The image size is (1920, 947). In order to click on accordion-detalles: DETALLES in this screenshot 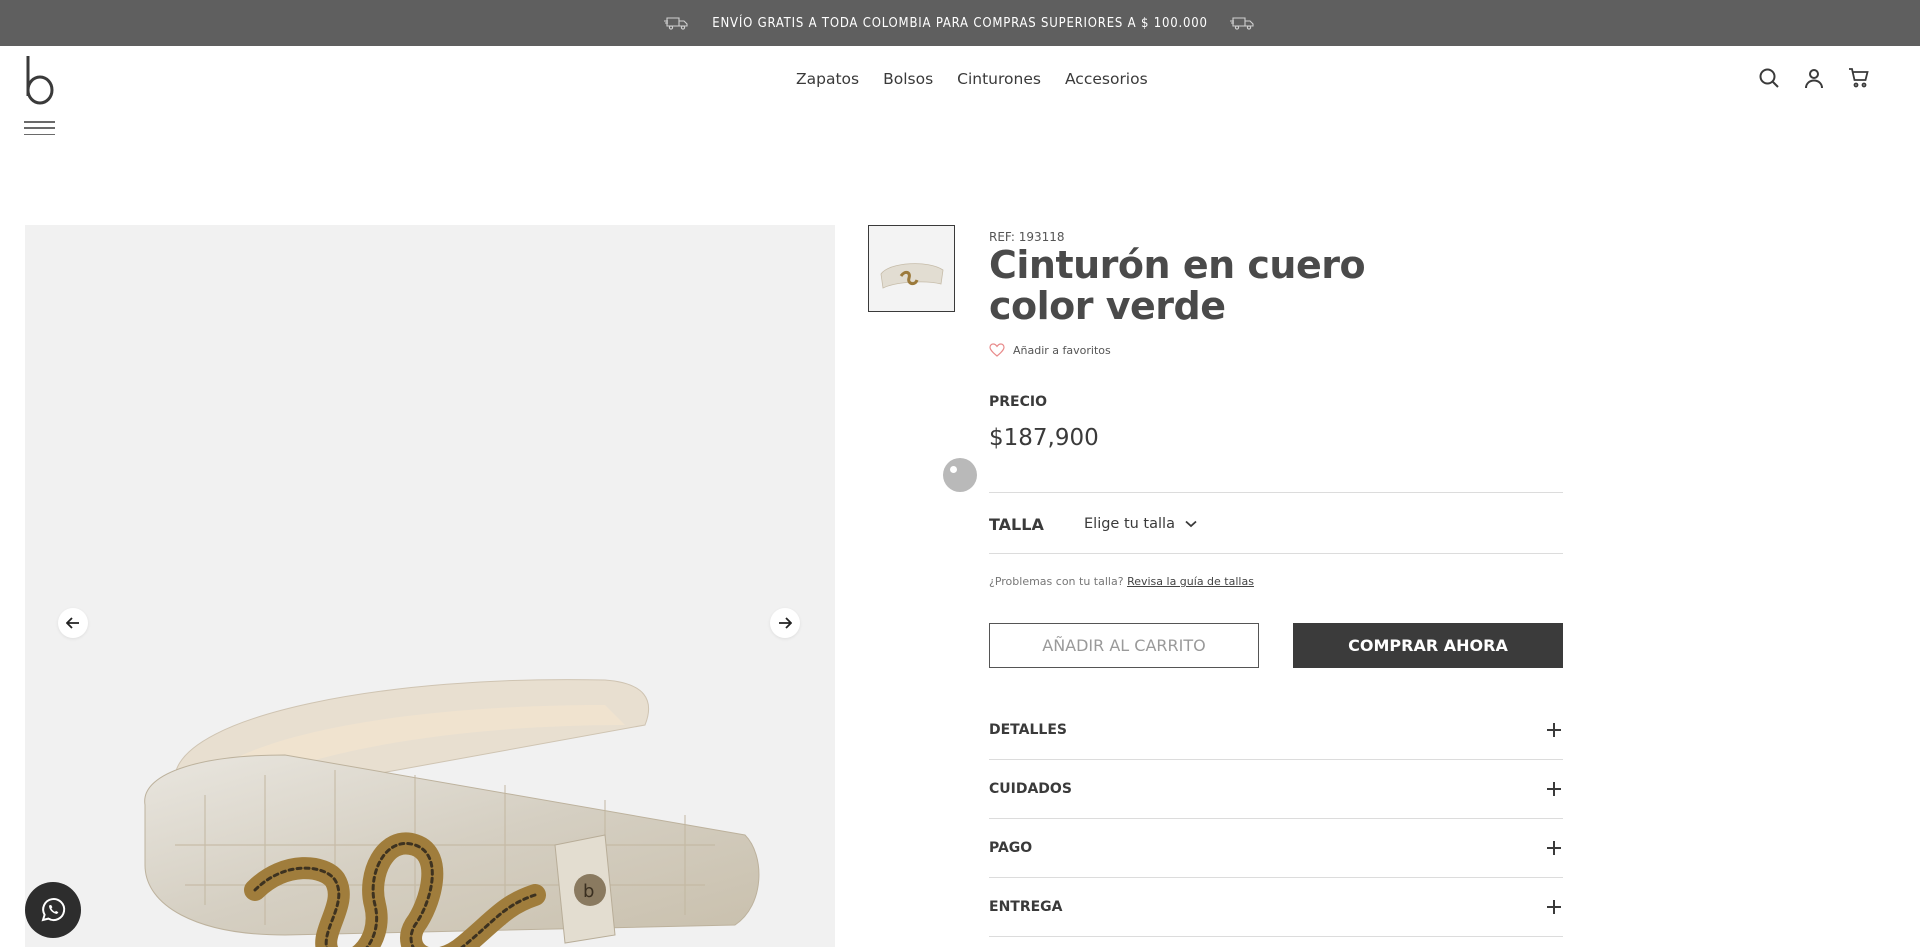, I will do `click(1276, 730)`.